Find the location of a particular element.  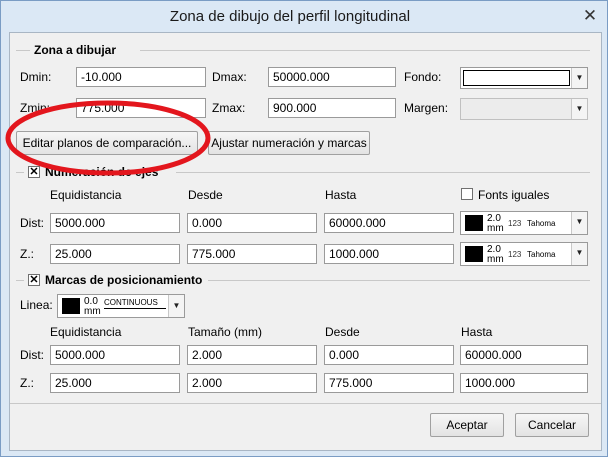

annotation-ellipse is located at coordinates (108, 138).